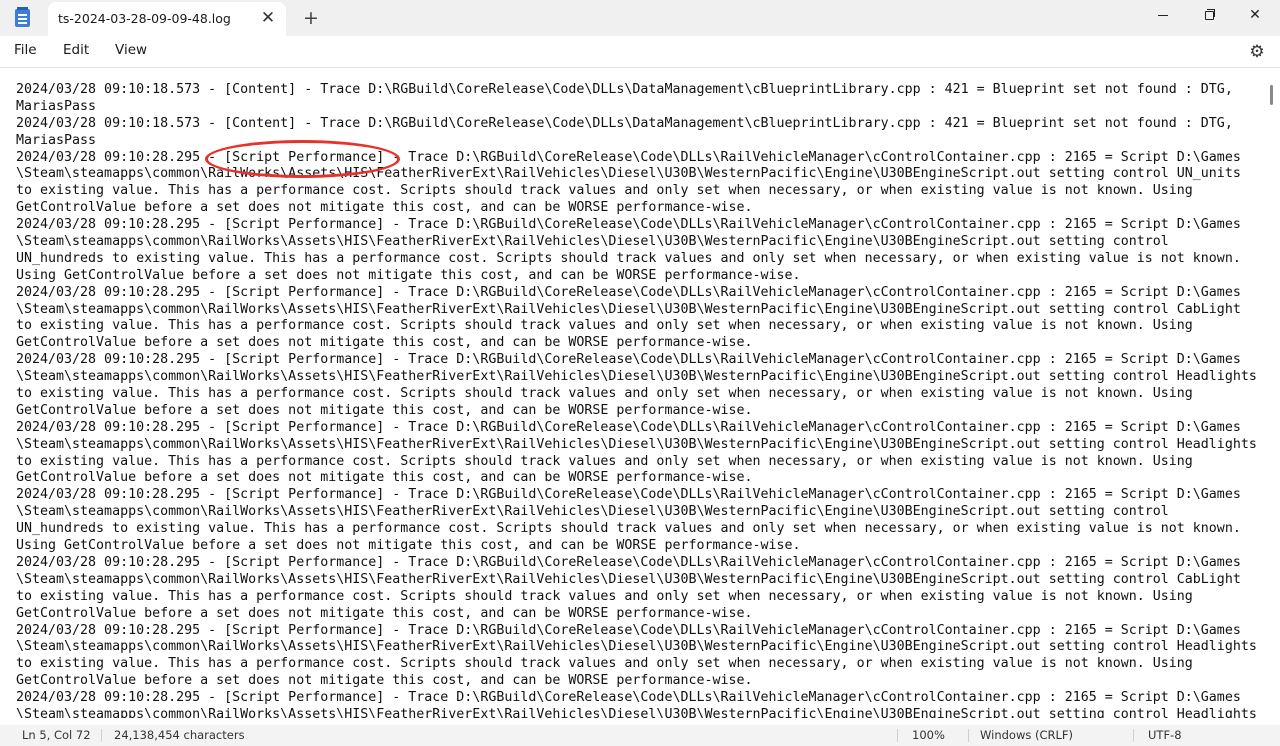  Describe the element at coordinates (1257, 52) in the screenshot. I see `settings-gear-icon: ⚙` at that location.